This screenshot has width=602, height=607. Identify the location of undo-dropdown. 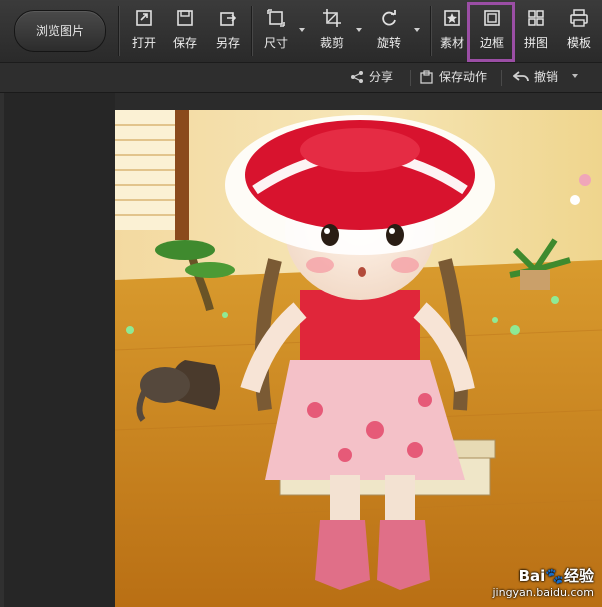
(575, 76).